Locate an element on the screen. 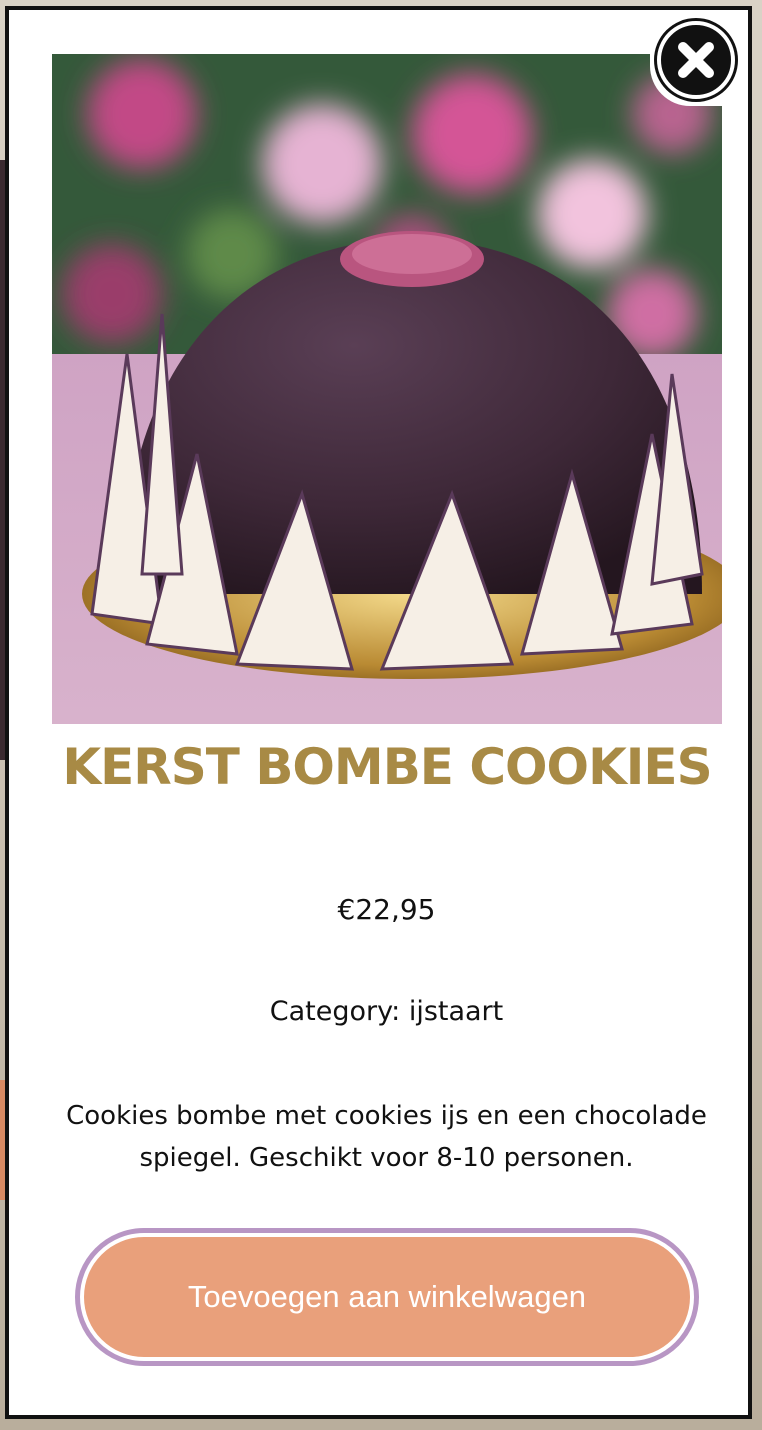  product-price: €22,95 is located at coordinates (386, 909).